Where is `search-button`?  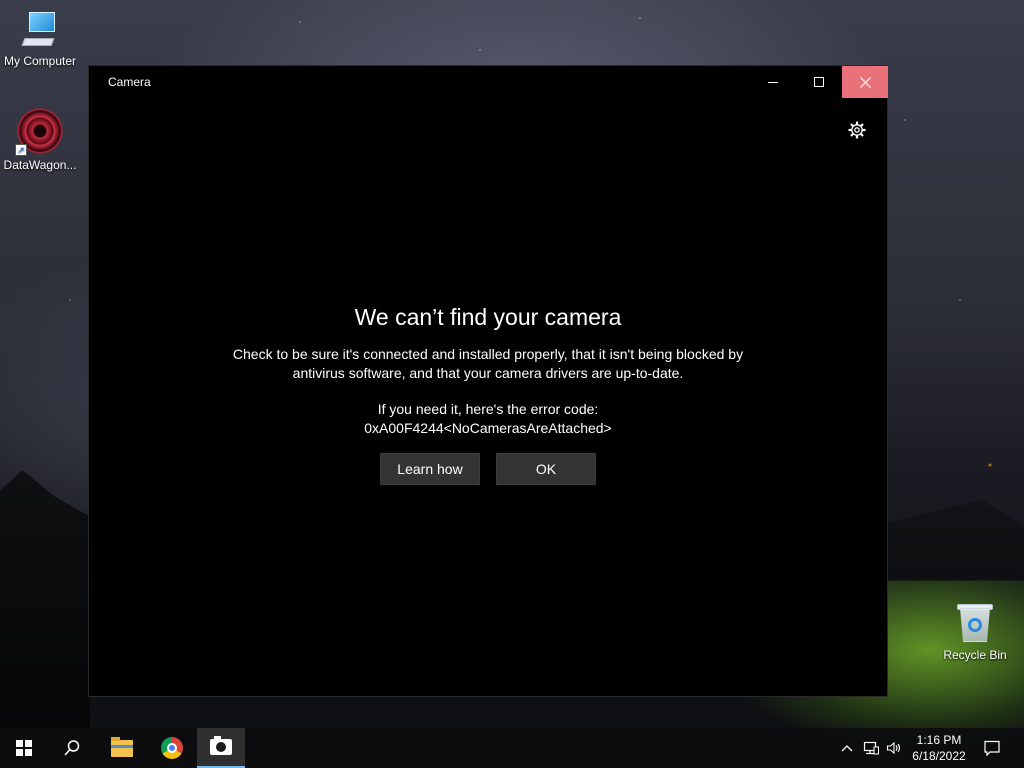
search-button is located at coordinates (72, 748).